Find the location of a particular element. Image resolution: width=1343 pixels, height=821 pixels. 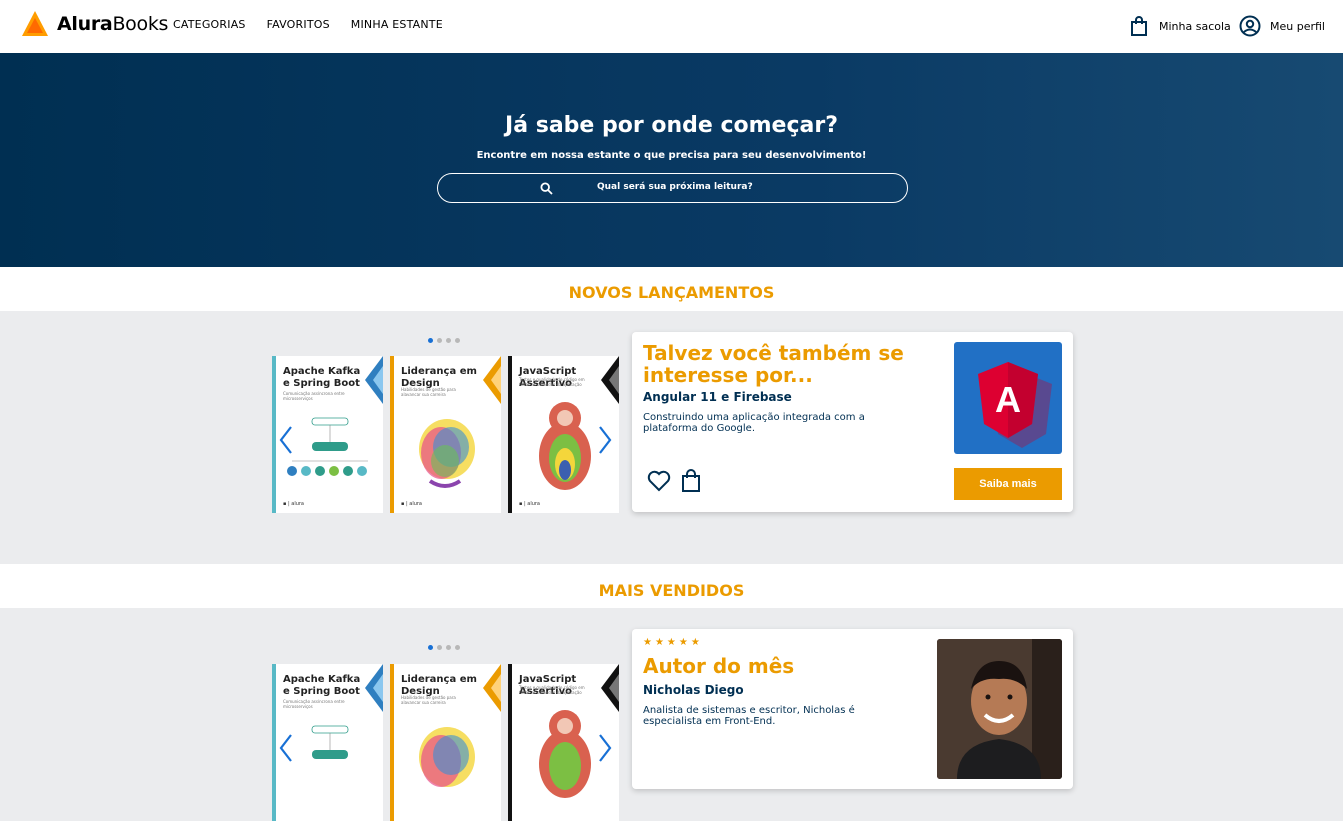

author-photo is located at coordinates (999, 709).